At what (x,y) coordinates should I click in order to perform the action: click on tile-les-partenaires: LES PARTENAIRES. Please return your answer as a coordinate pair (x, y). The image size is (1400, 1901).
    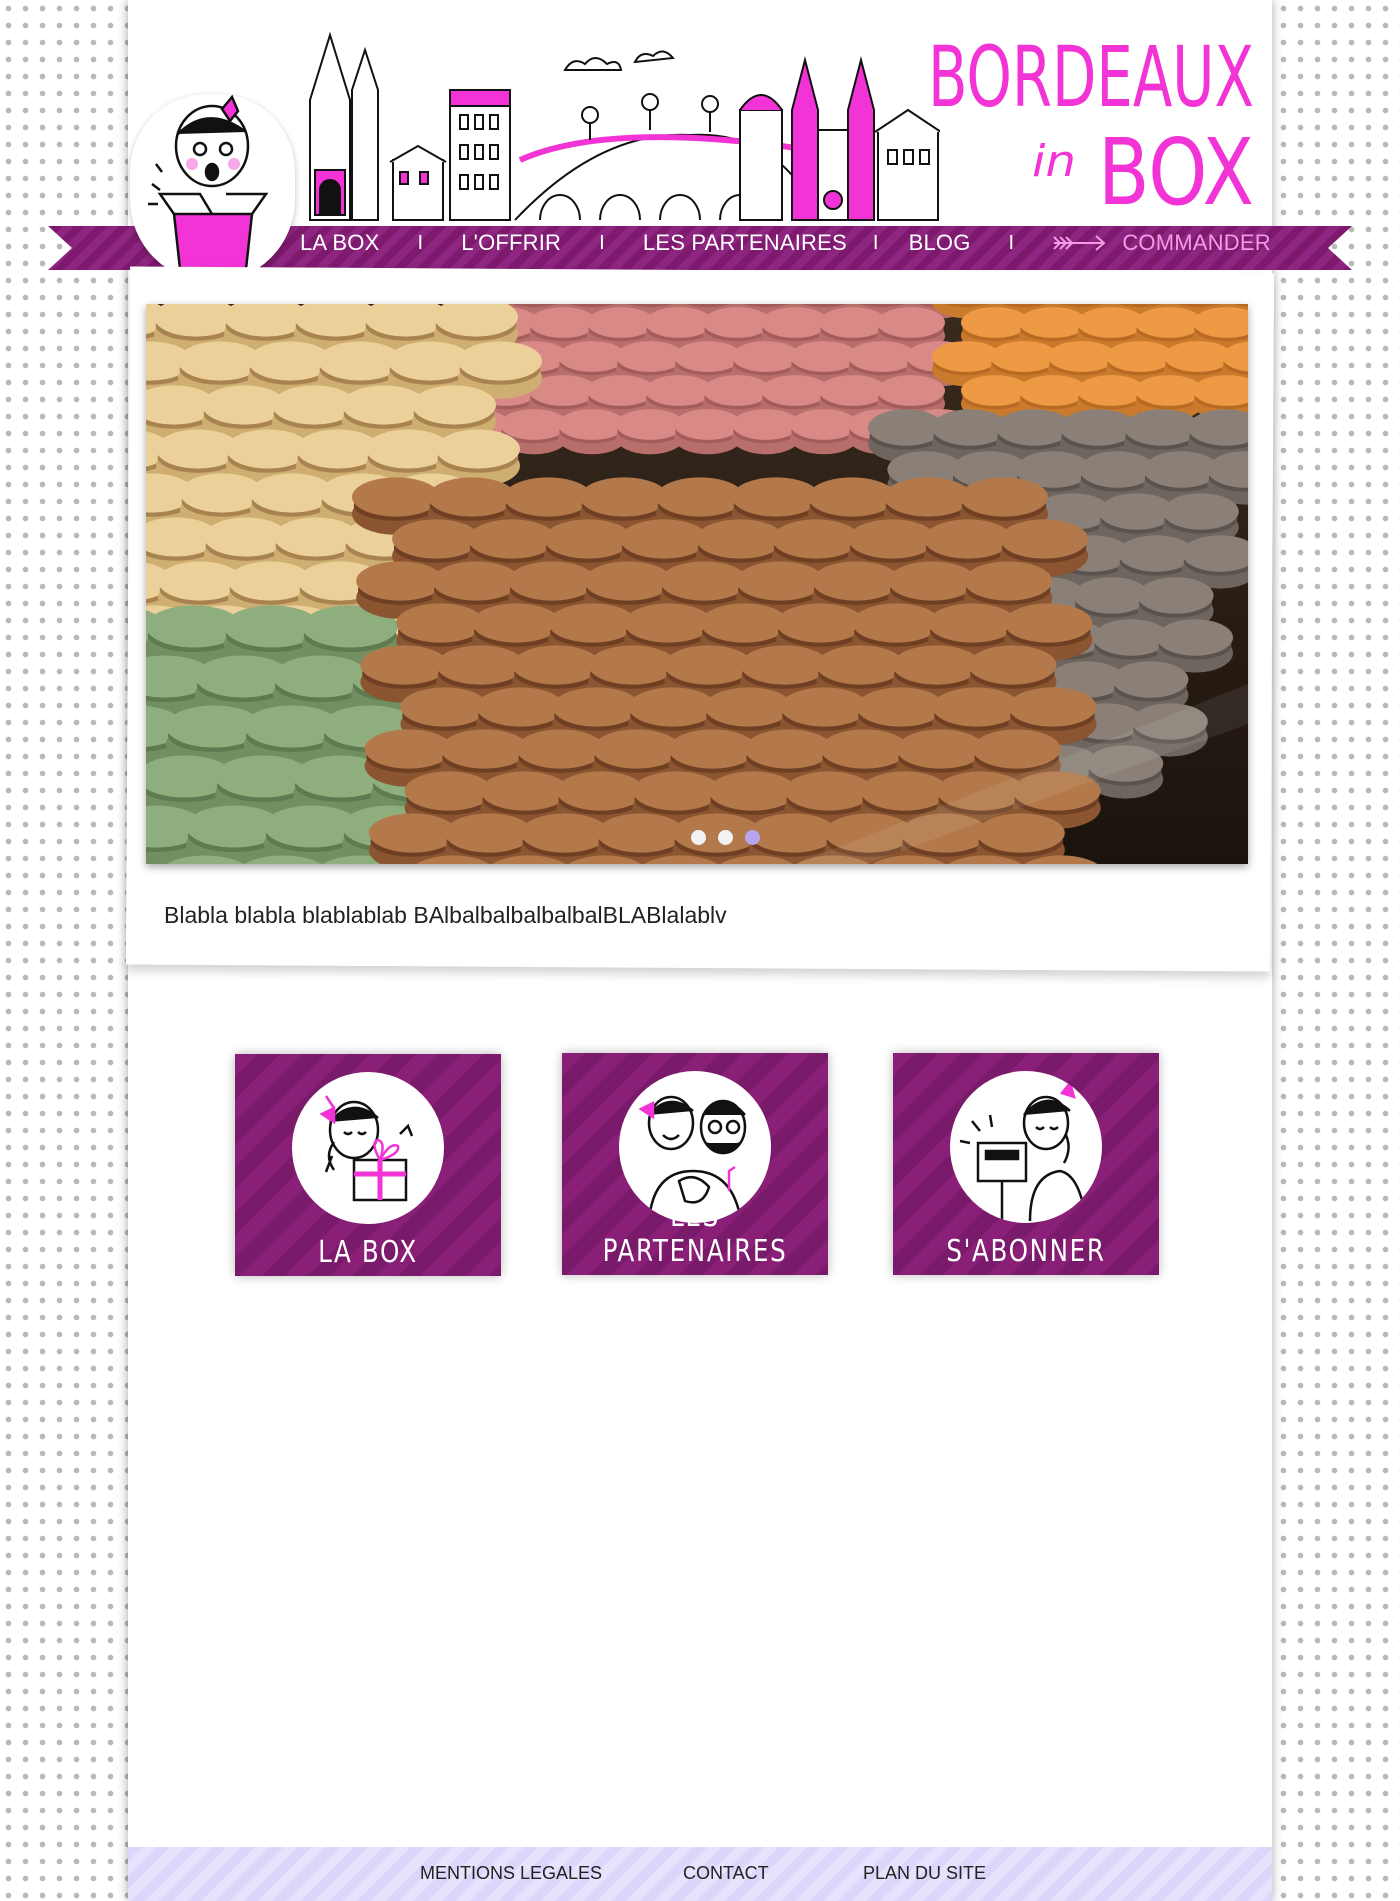
    Looking at the image, I should click on (695, 1164).